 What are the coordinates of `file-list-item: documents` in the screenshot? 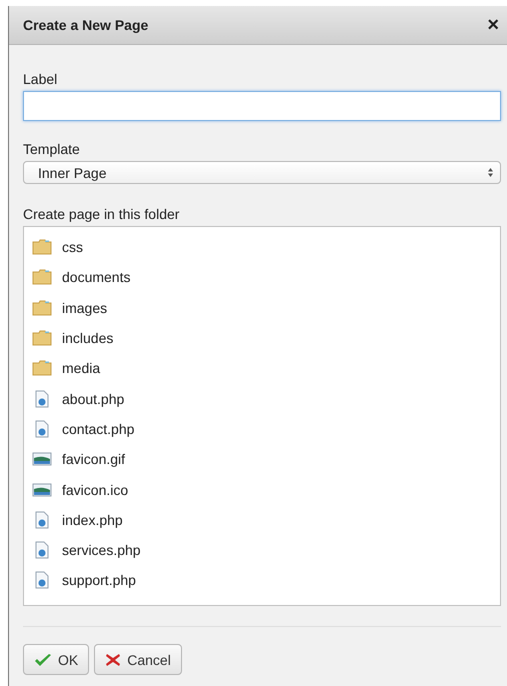 It's located at (96, 277).